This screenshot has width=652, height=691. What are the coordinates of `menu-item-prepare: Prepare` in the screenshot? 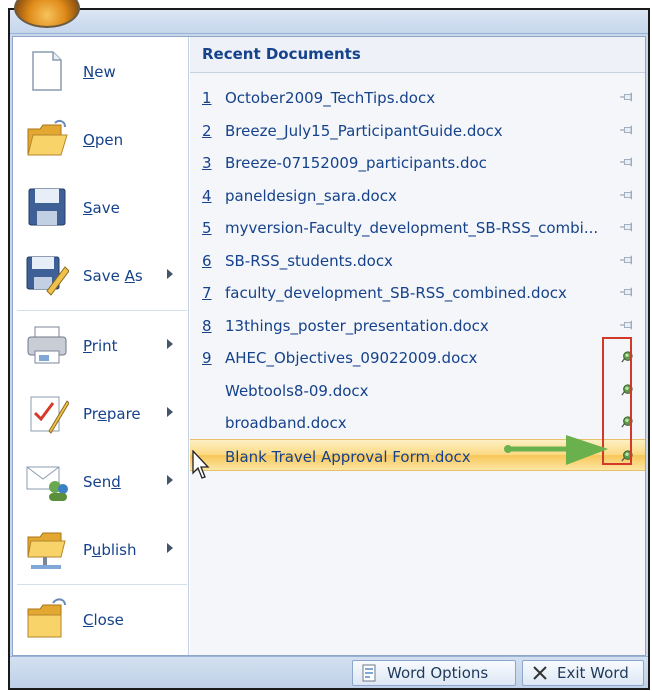 It's located at (101, 413).